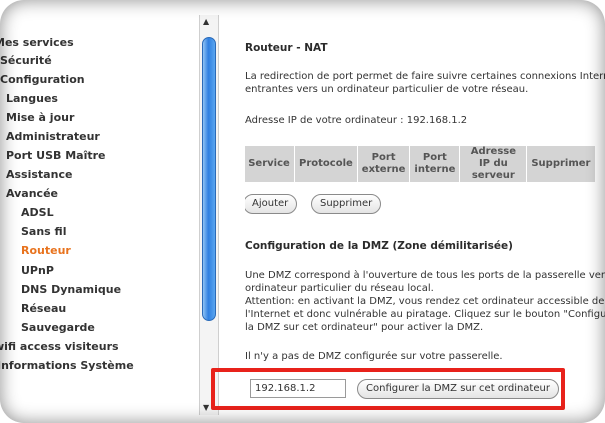 This screenshot has height=423, width=605. Describe the element at coordinates (209, 179) in the screenshot. I see `scroll-thumb` at that location.